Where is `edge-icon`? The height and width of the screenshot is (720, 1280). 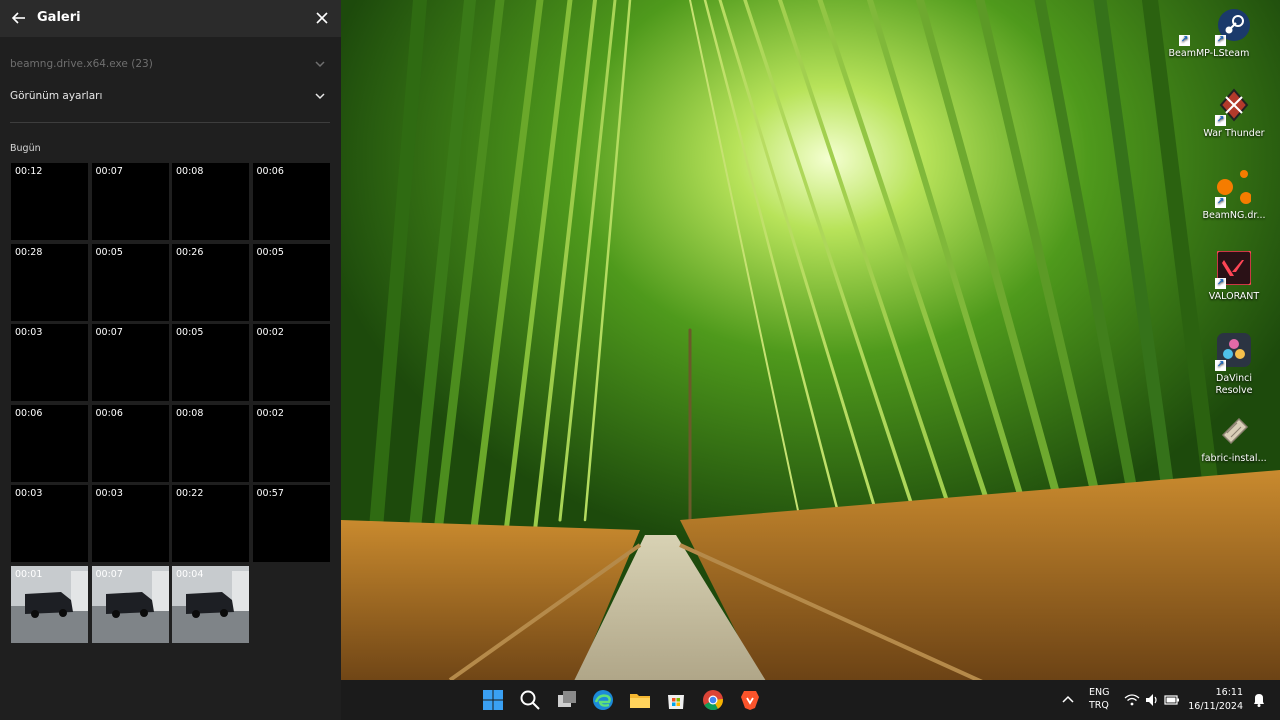 edge-icon is located at coordinates (603, 700).